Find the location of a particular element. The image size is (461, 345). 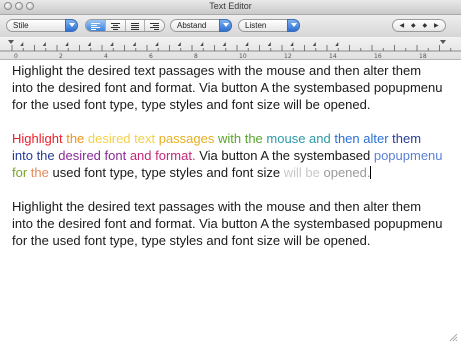

lists-popup-label: Listen is located at coordinates (256, 25).